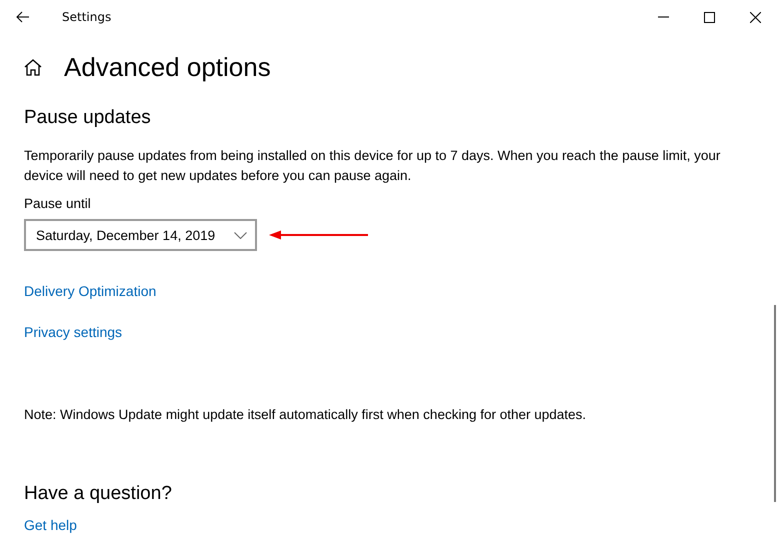  Describe the element at coordinates (373, 166) in the screenshot. I see `description-text: Temporarily pause updates from being installed on this device for up to 7 days. When you reach the pause limit, your device will need to get new updates before you can pause again.` at that location.